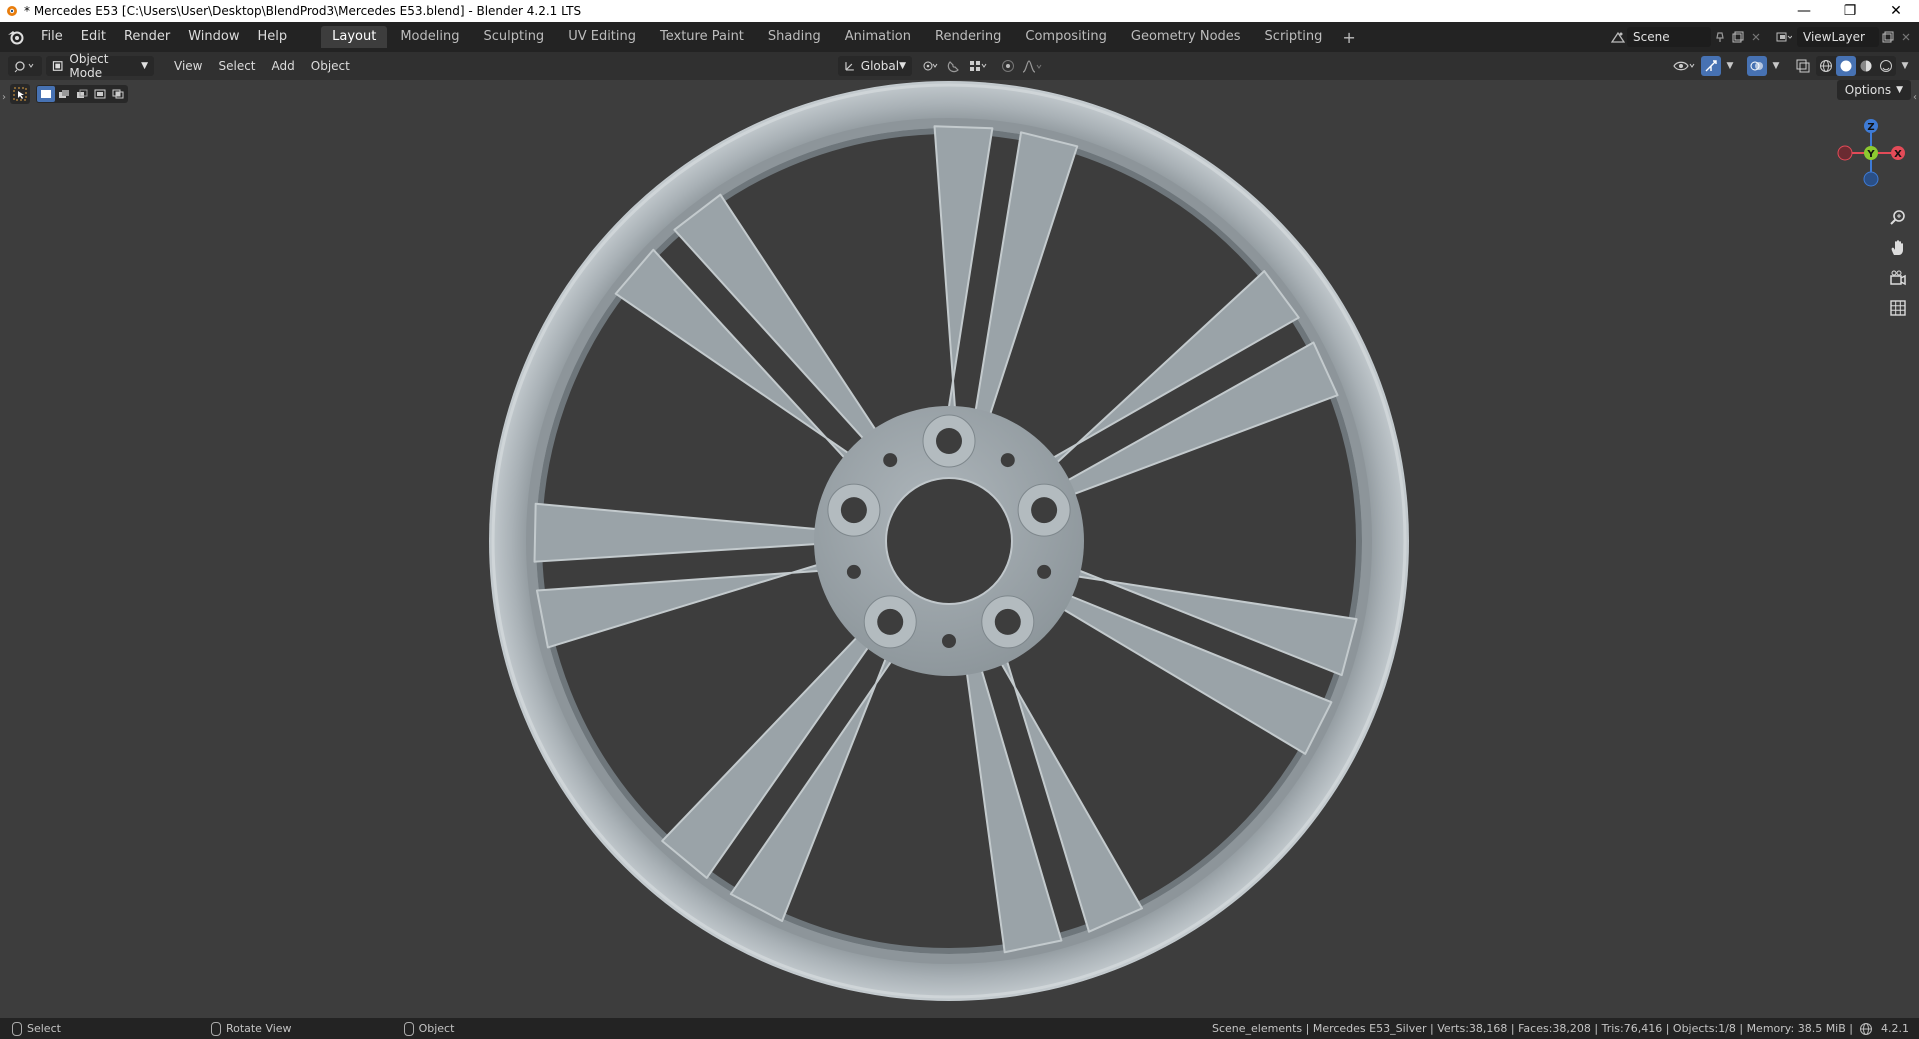 The image size is (1919, 1039). I want to click on xray-toggle-icon, so click(1803, 66).